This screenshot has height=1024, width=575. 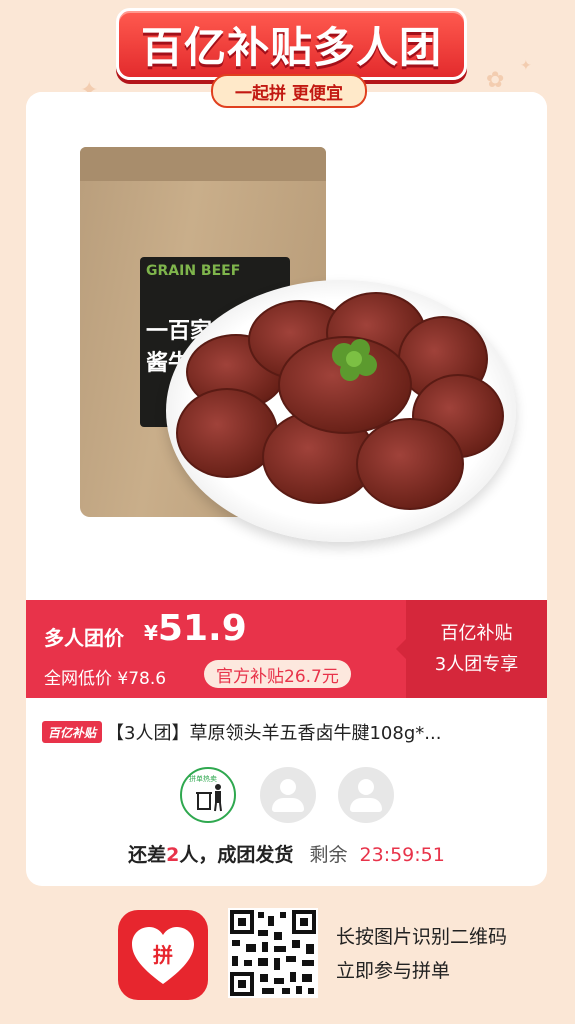 I want to click on countdown-timer: 23:59:51, so click(x=402, y=855).